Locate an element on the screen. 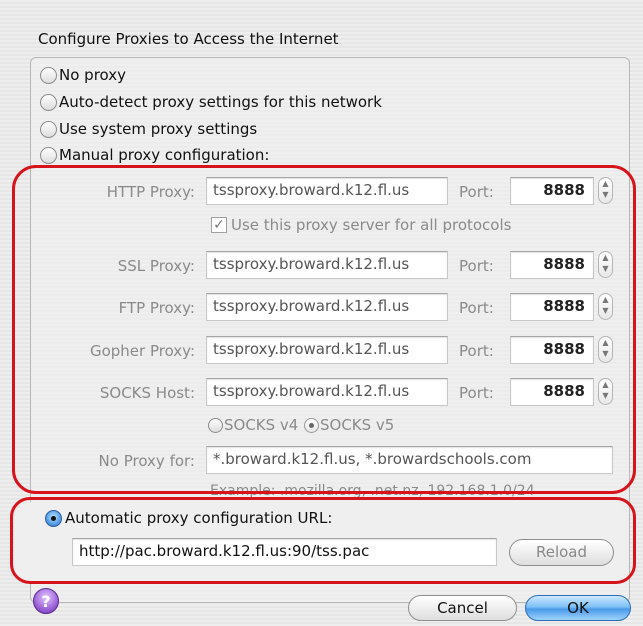 This screenshot has height=626, width=643. ftp-port-label: Port: is located at coordinates (476, 308).